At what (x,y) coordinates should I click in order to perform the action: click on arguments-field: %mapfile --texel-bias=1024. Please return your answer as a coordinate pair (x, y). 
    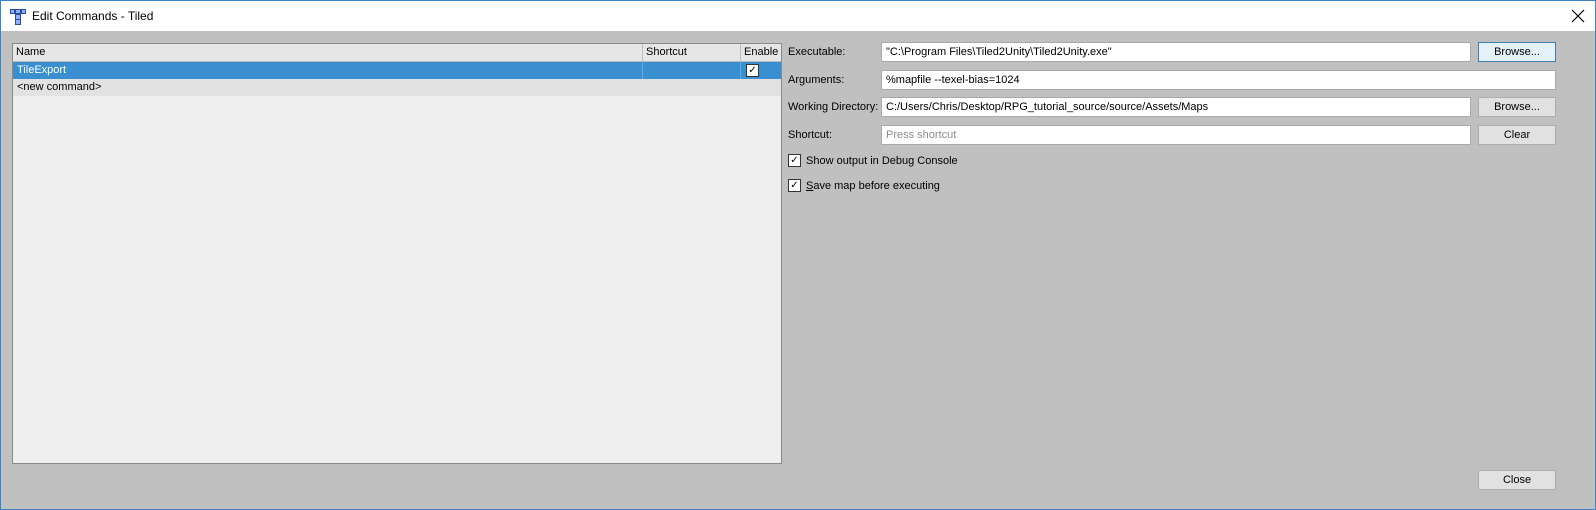
    Looking at the image, I should click on (1218, 80).